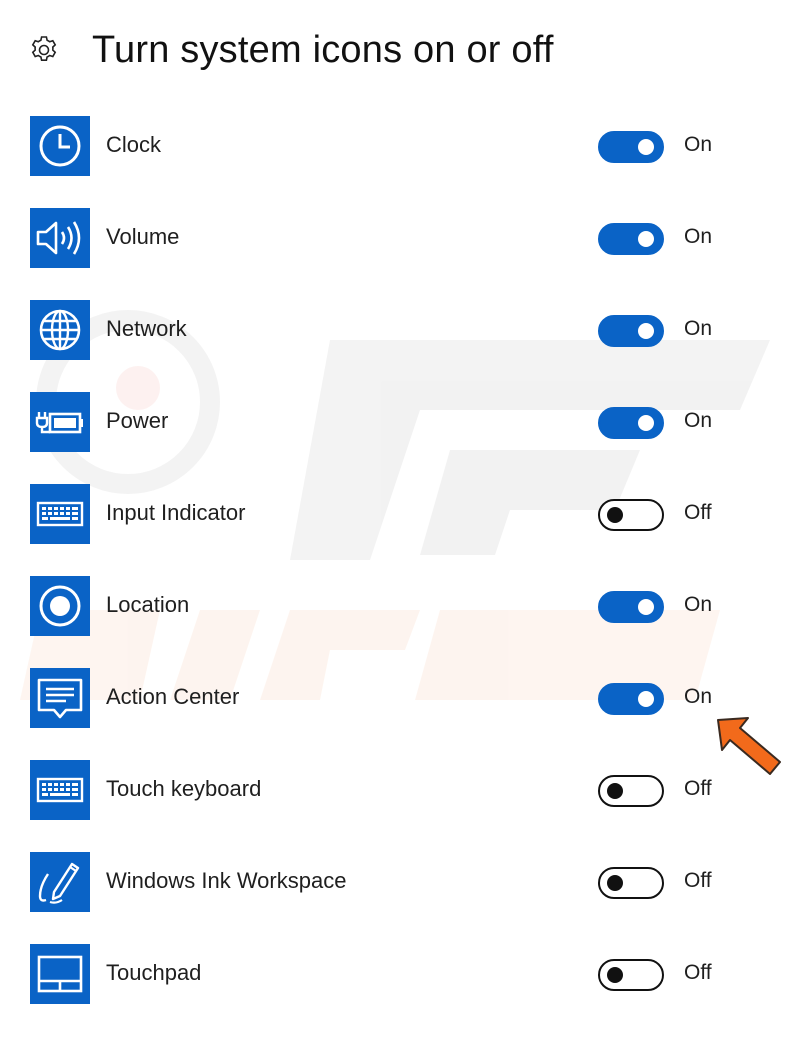  What do you see at coordinates (400, 147) in the screenshot?
I see `list-item-clock: Clock On` at bounding box center [400, 147].